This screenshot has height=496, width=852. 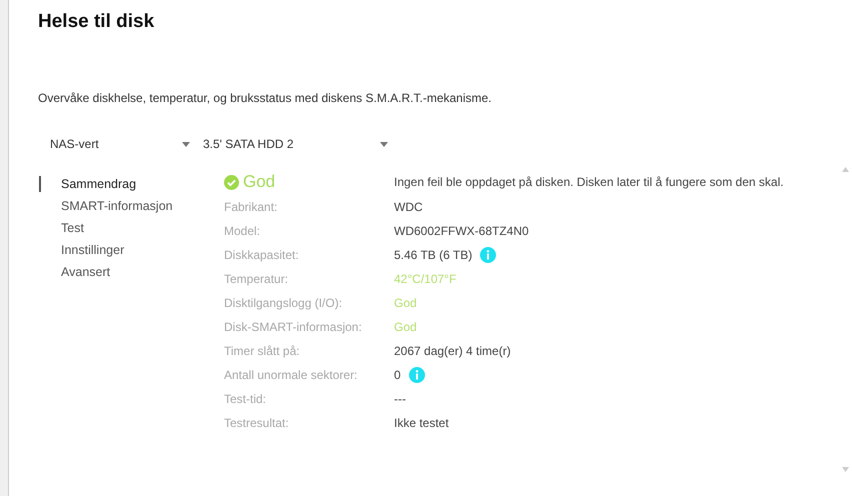 I want to click on field-label: Model:, so click(x=243, y=231).